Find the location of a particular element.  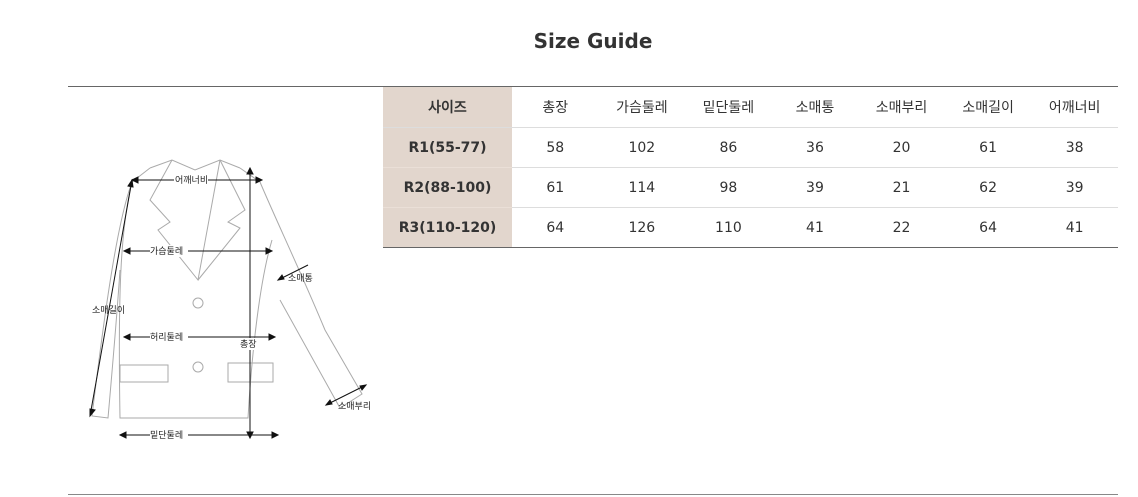

table-cell: 102 is located at coordinates (642, 147).